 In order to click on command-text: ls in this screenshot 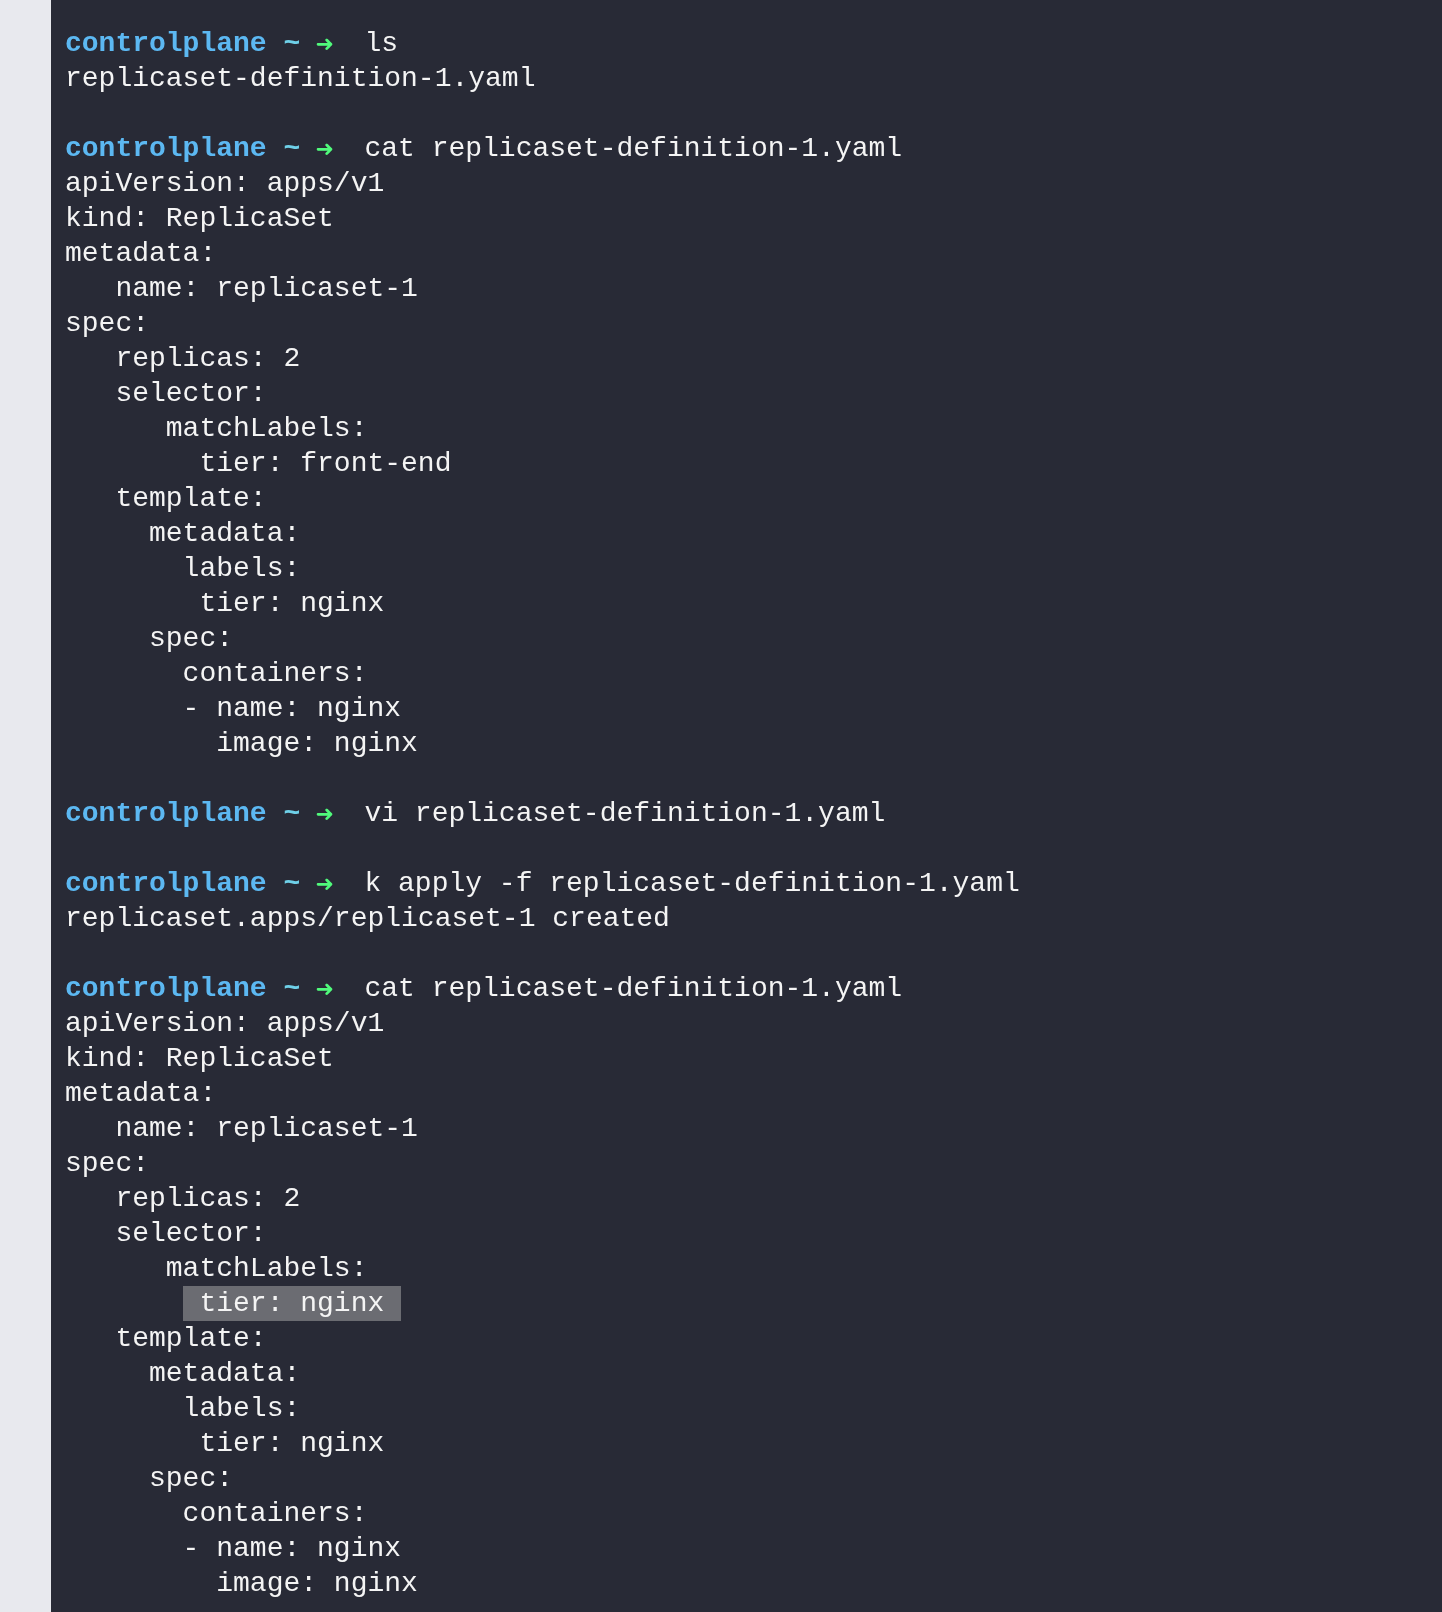, I will do `click(381, 44)`.